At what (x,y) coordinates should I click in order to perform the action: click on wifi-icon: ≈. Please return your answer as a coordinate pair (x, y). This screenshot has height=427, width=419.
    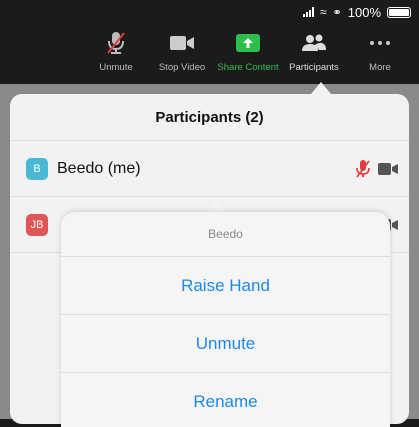
    Looking at the image, I should click on (323, 12).